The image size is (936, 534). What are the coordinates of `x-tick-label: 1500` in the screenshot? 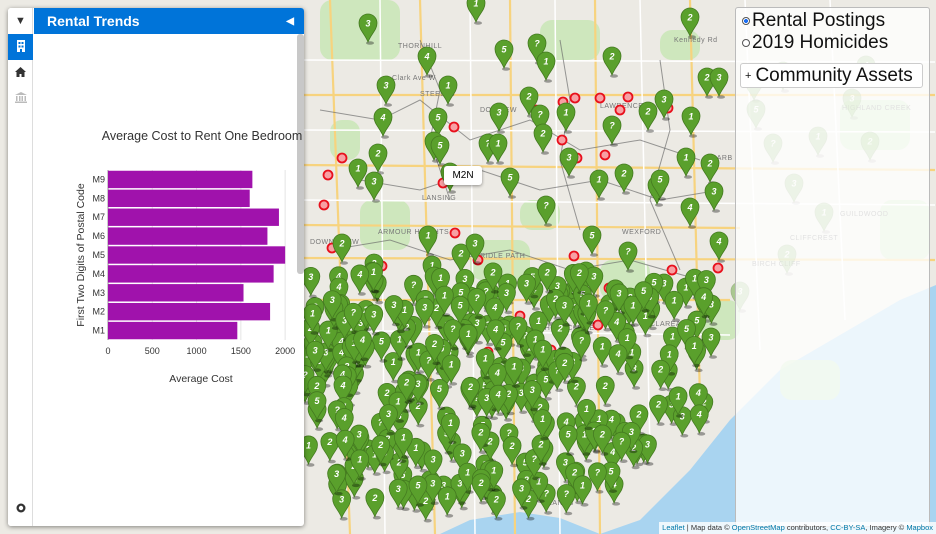 It's located at (241, 351).